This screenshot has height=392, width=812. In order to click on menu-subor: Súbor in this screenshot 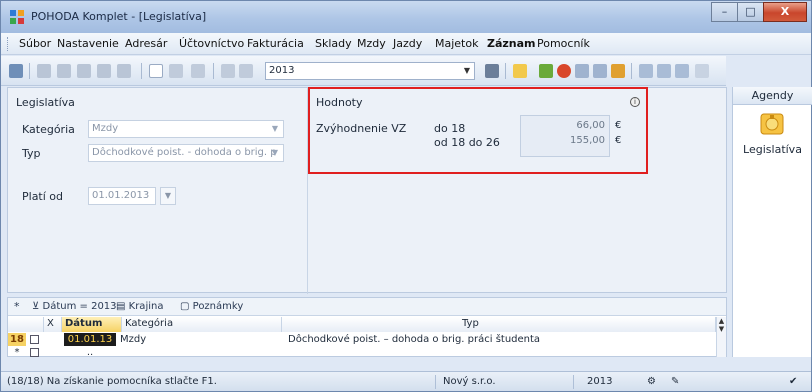, I will do `click(35, 43)`.